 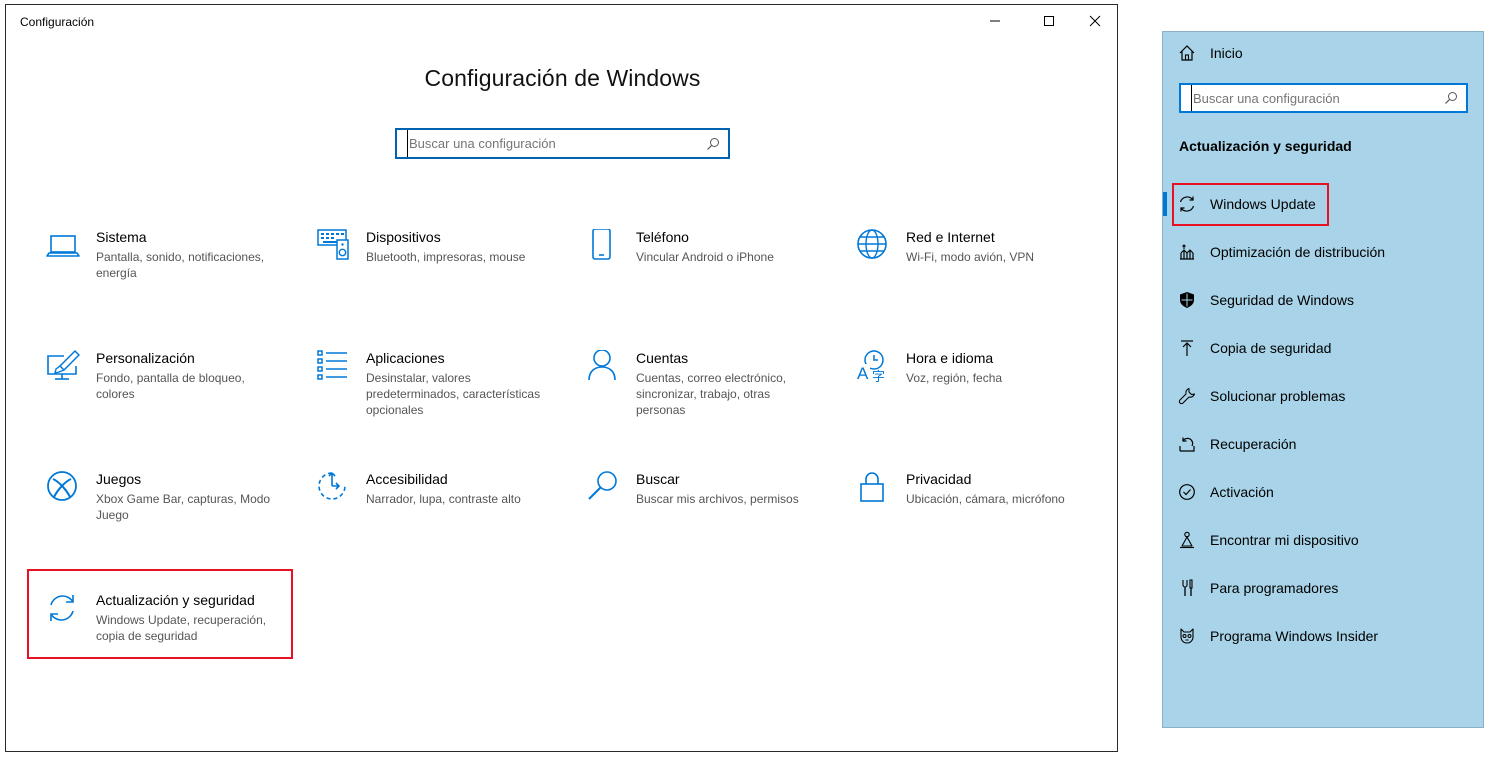 I want to click on category-privacidad: Privacidad Ubicación, cámara, micrófono, so click(x=986, y=521).